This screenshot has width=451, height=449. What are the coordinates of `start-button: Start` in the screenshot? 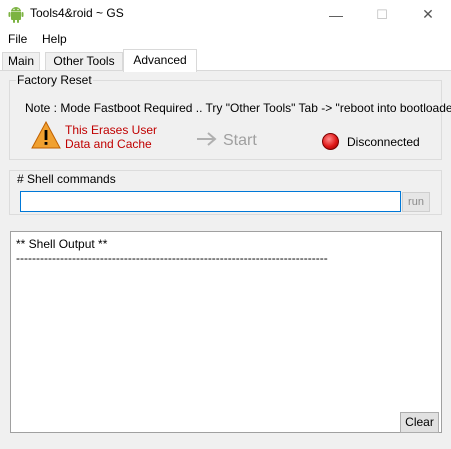 It's located at (240, 141).